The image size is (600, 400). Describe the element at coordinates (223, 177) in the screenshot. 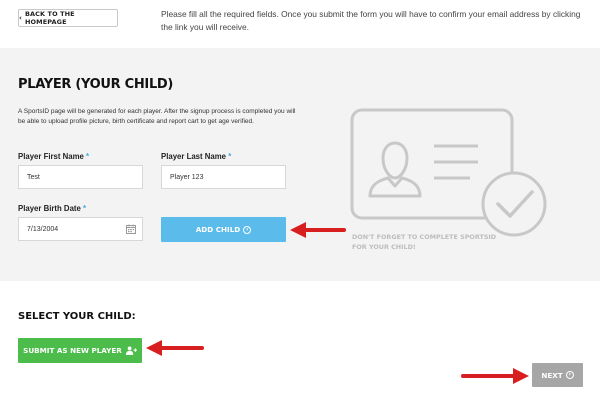

I see `last-name-field: Player 123` at that location.